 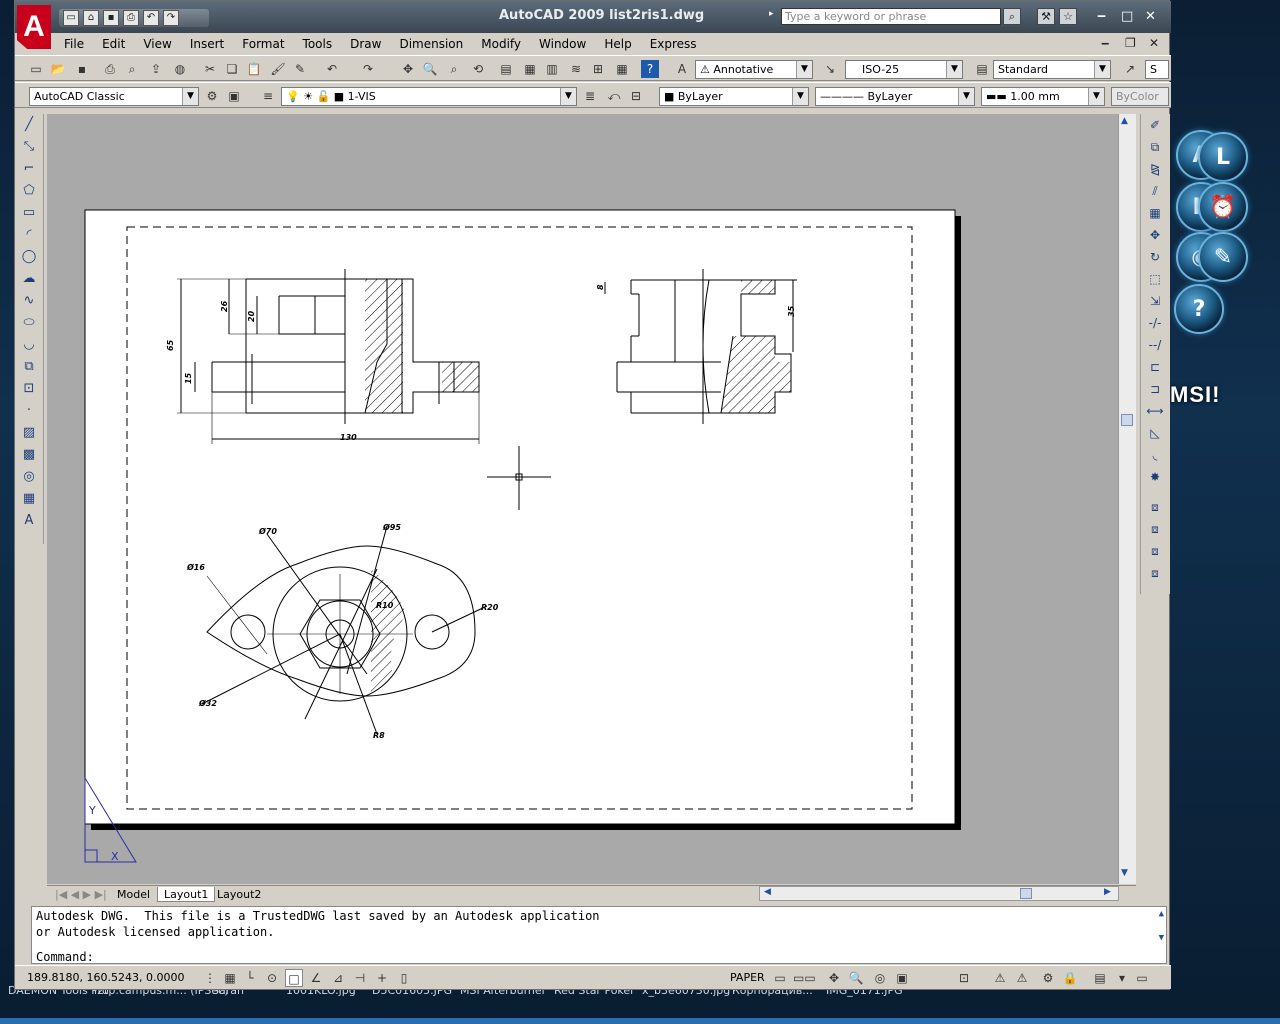 I want to click on help-icon: ?, so click(x=650, y=69).